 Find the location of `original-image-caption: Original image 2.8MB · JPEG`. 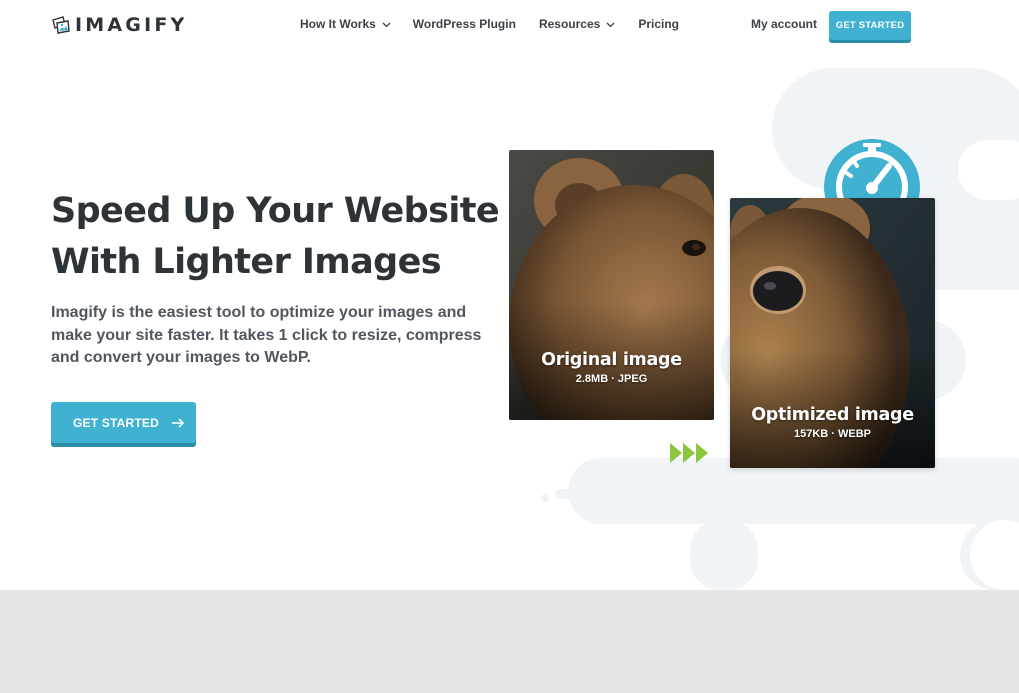

original-image-caption: Original image 2.8MB · JPEG is located at coordinates (611, 367).